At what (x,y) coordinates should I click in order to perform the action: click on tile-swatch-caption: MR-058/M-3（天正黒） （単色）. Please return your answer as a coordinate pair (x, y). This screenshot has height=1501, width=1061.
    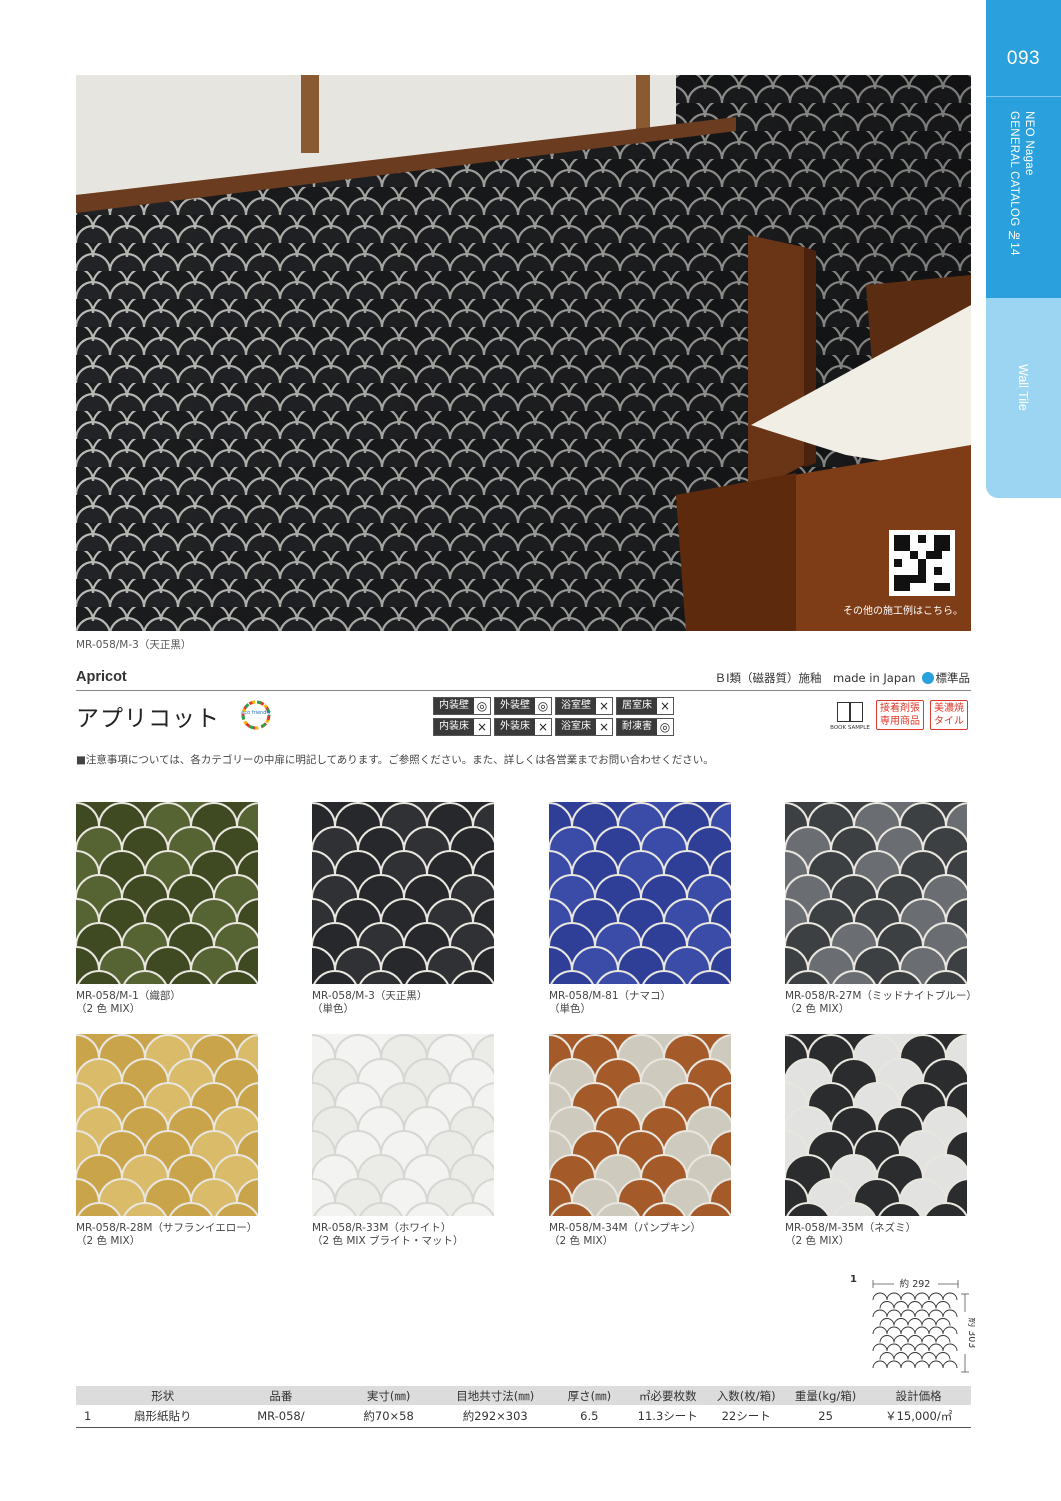
    Looking at the image, I should click on (403, 1003).